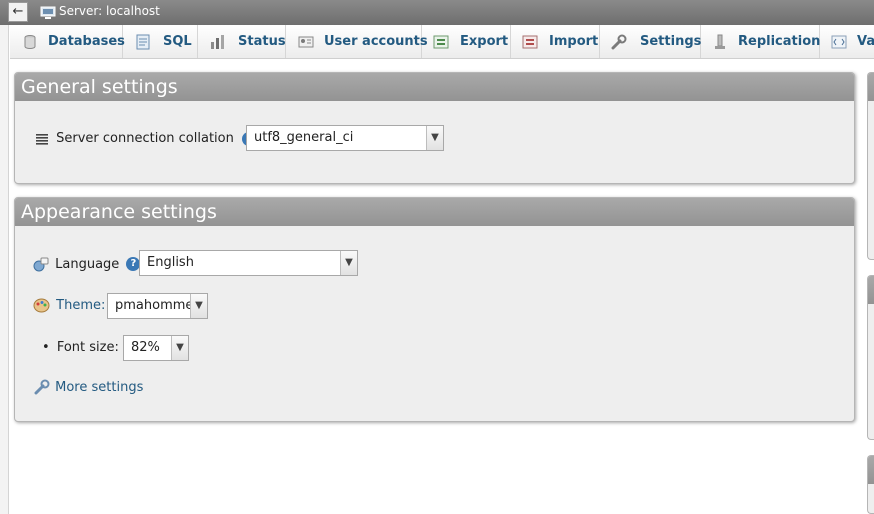 This screenshot has height=514, width=874. I want to click on collation-select: utf8_general_ci ▼, so click(345, 138).